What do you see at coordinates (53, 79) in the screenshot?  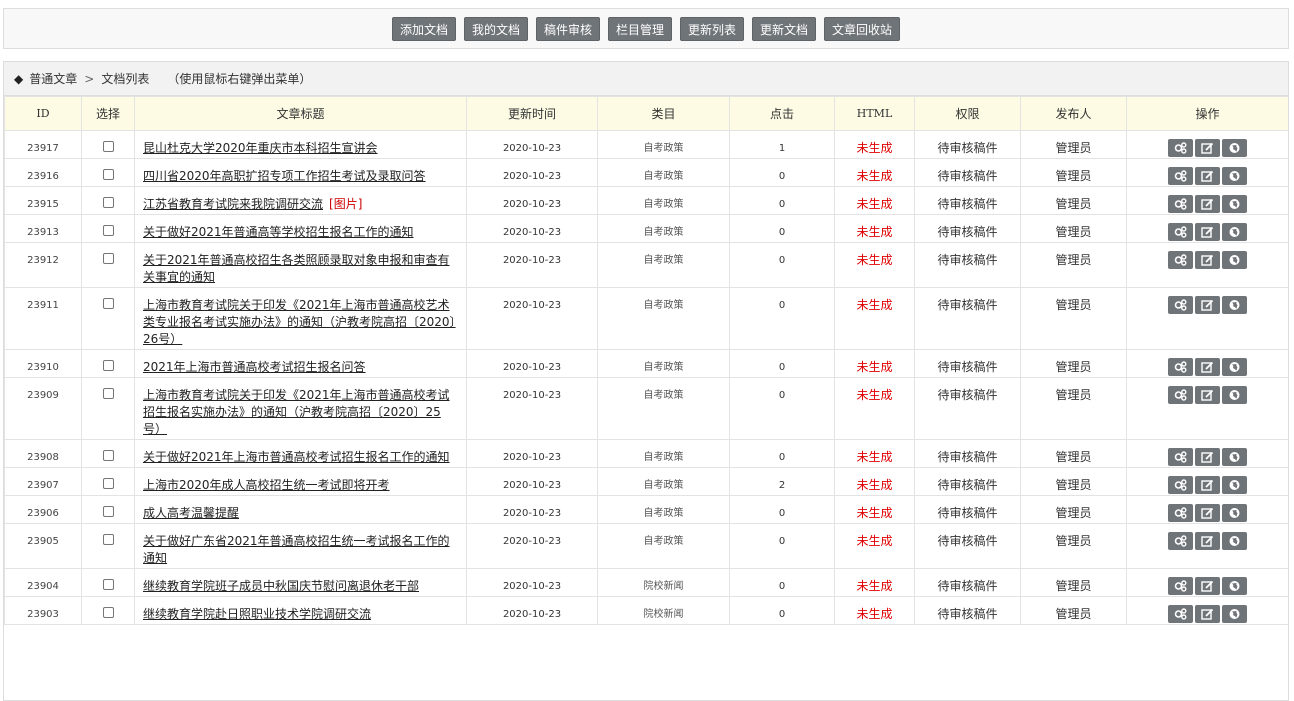 I see `breadcrumb-root: 普通文章` at bounding box center [53, 79].